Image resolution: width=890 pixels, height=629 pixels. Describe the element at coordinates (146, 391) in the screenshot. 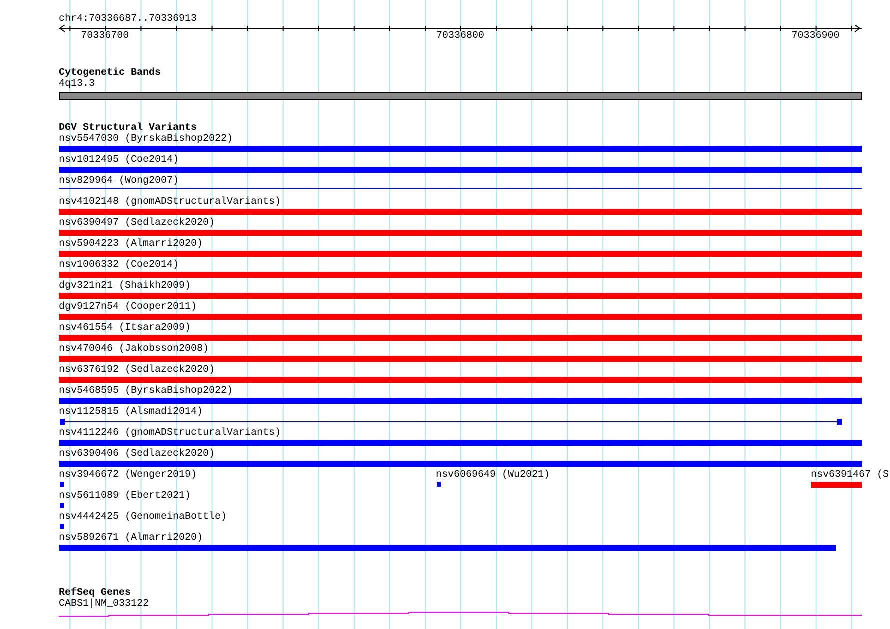

I see `variant-label: nsv5468595 (ByrskaBishop2022)` at that location.